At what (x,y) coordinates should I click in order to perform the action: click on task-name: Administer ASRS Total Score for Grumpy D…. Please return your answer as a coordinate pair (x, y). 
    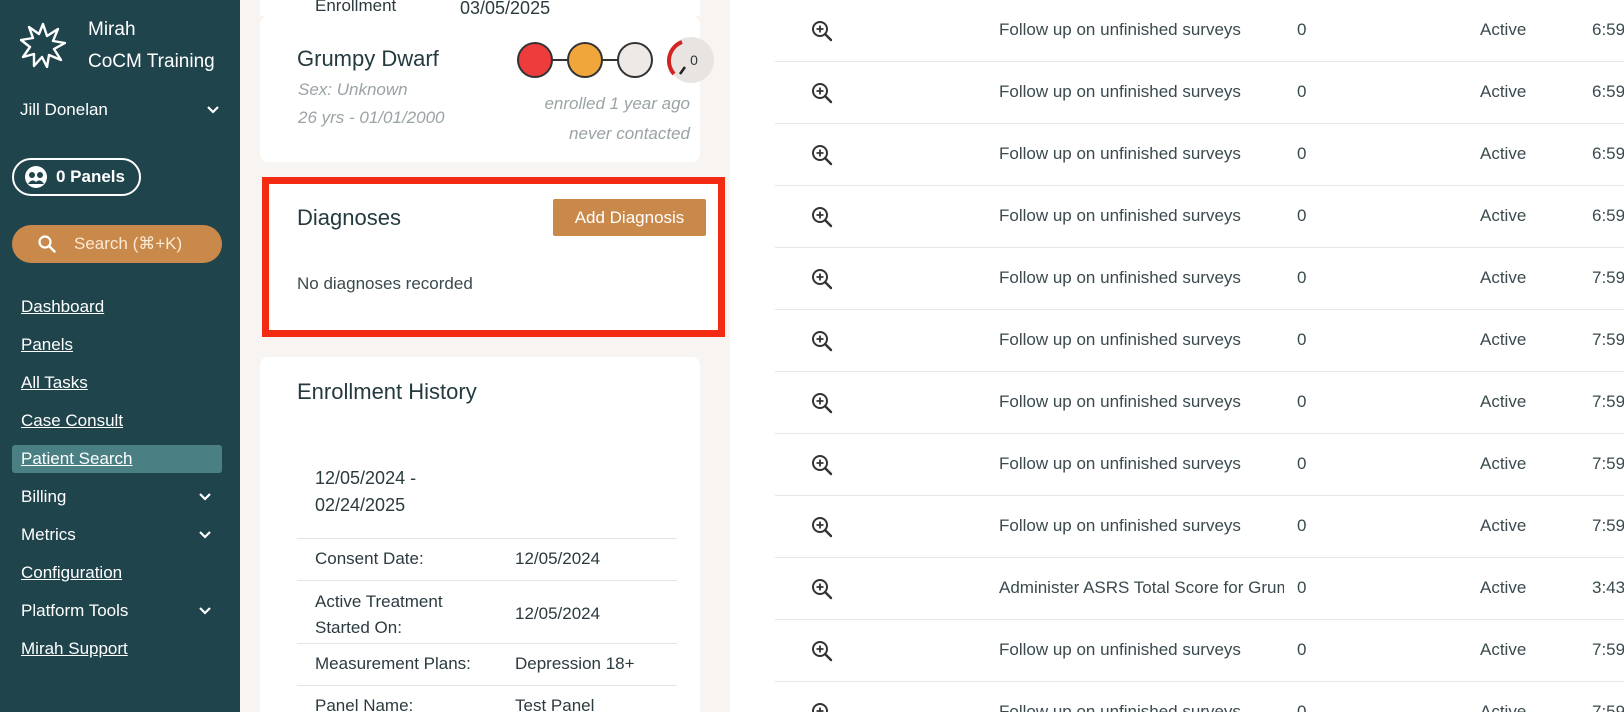
    Looking at the image, I should click on (1141, 587).